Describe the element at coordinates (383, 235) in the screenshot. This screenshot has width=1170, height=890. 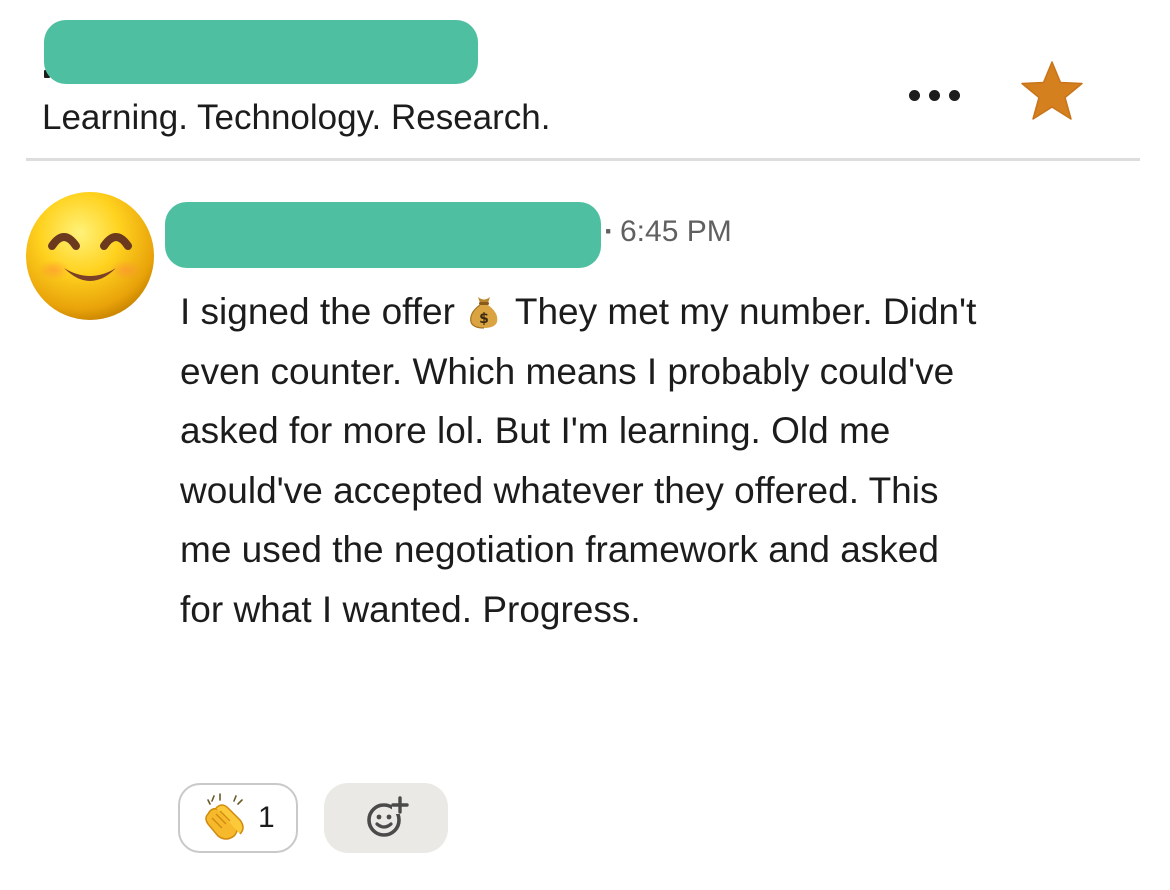
I see `author-name-redaction` at that location.